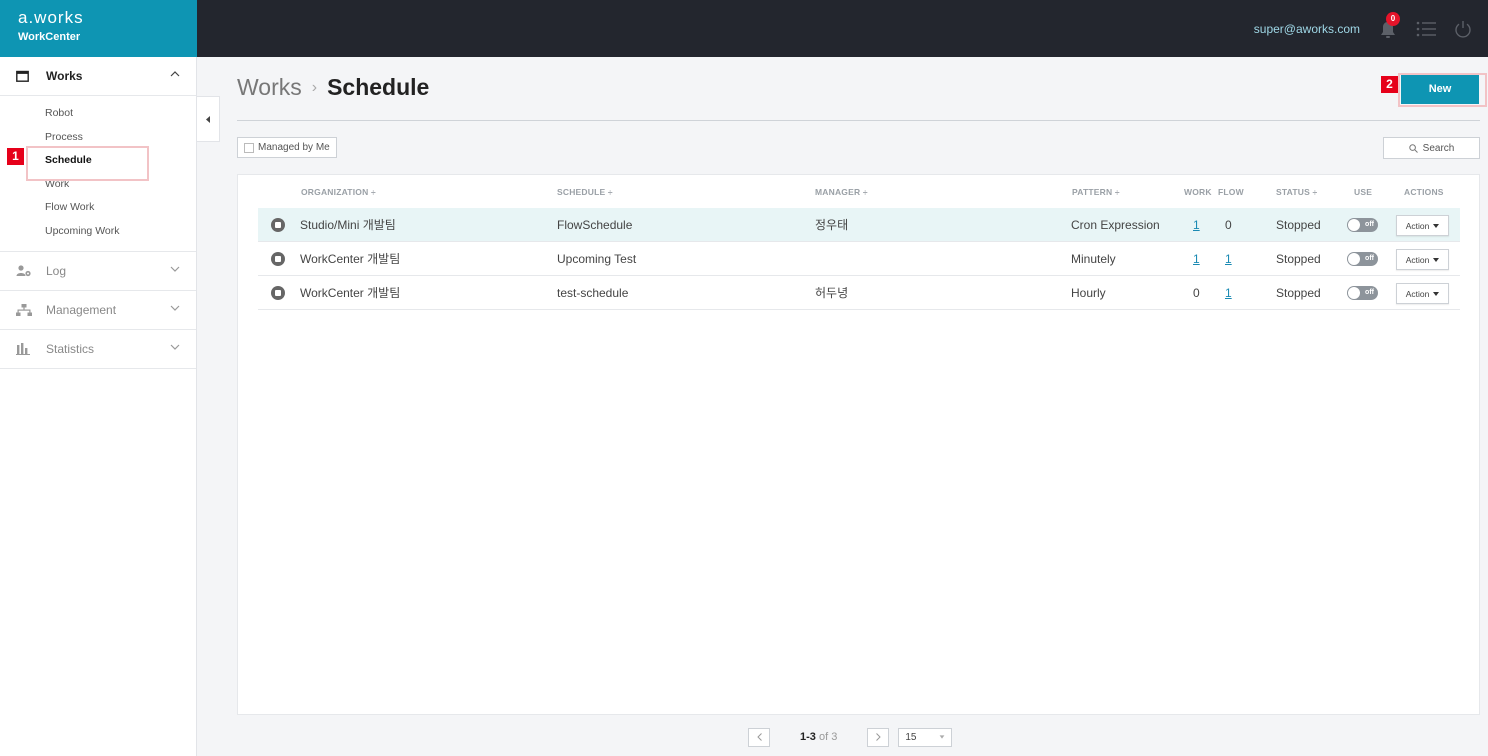 Image resolution: width=1488 pixels, height=756 pixels. I want to click on bar-chart-icon, so click(25, 349).